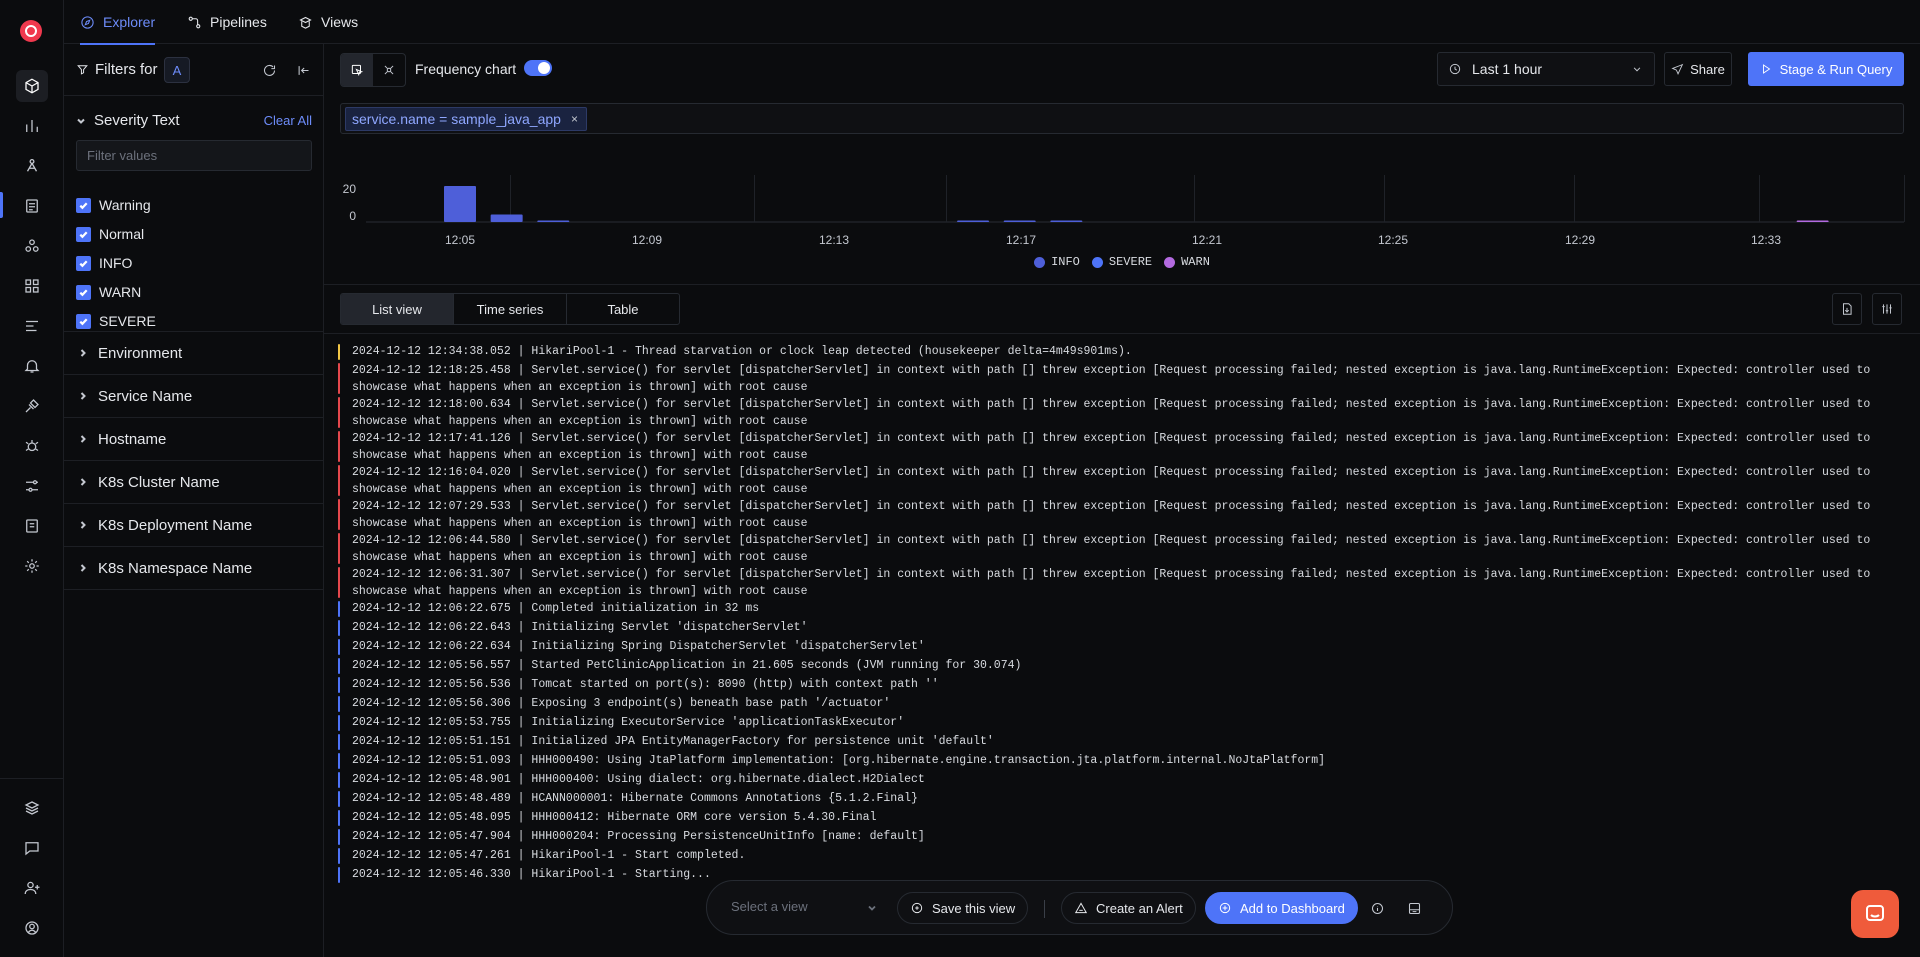 The width and height of the screenshot is (1920, 957). What do you see at coordinates (227, 22) in the screenshot?
I see `tab-pipelines: Pipelines` at bounding box center [227, 22].